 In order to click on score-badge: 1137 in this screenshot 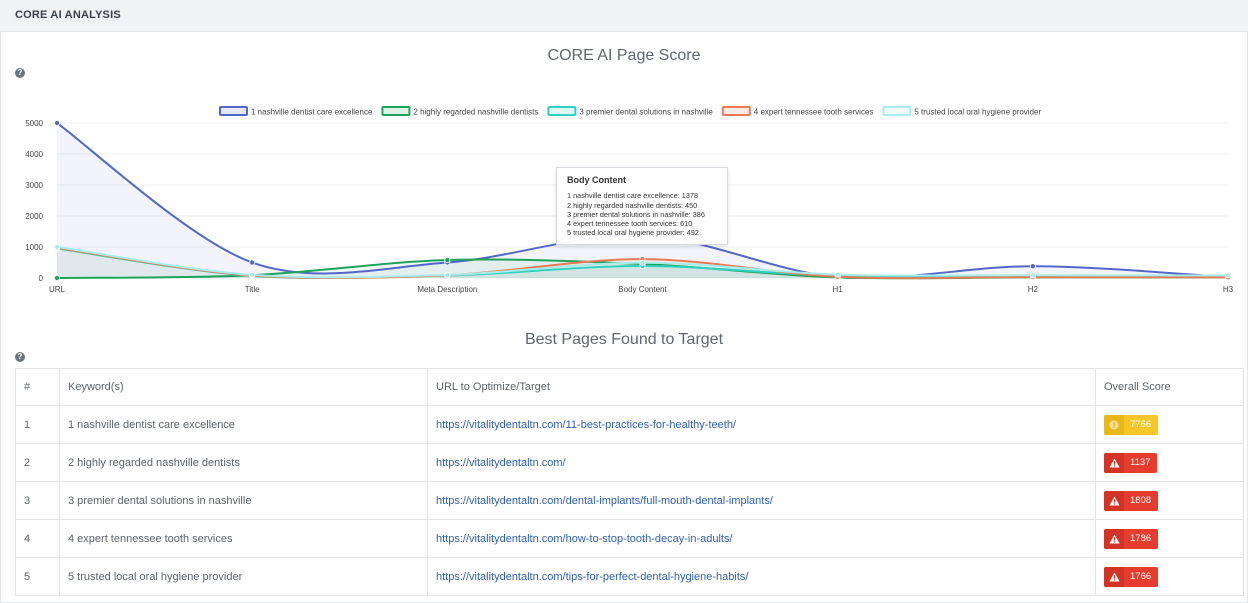, I will do `click(1131, 462)`.